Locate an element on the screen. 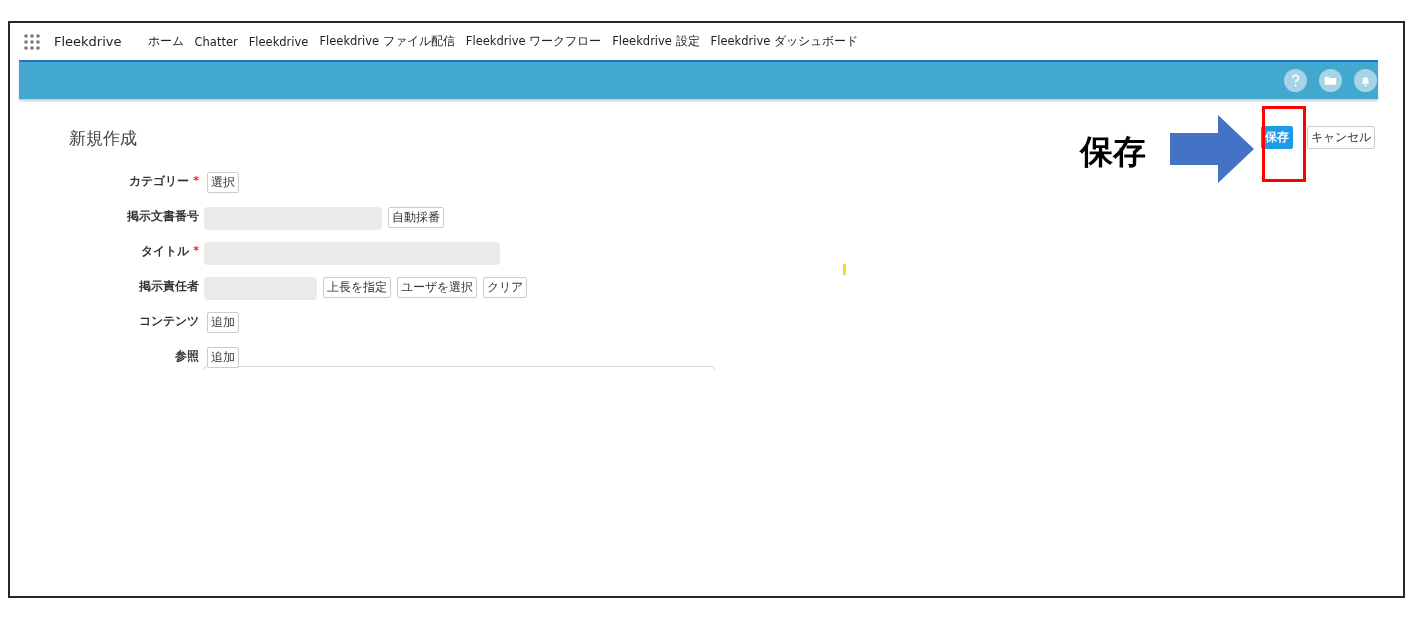  field-label: 参照 is located at coordinates (187, 356).